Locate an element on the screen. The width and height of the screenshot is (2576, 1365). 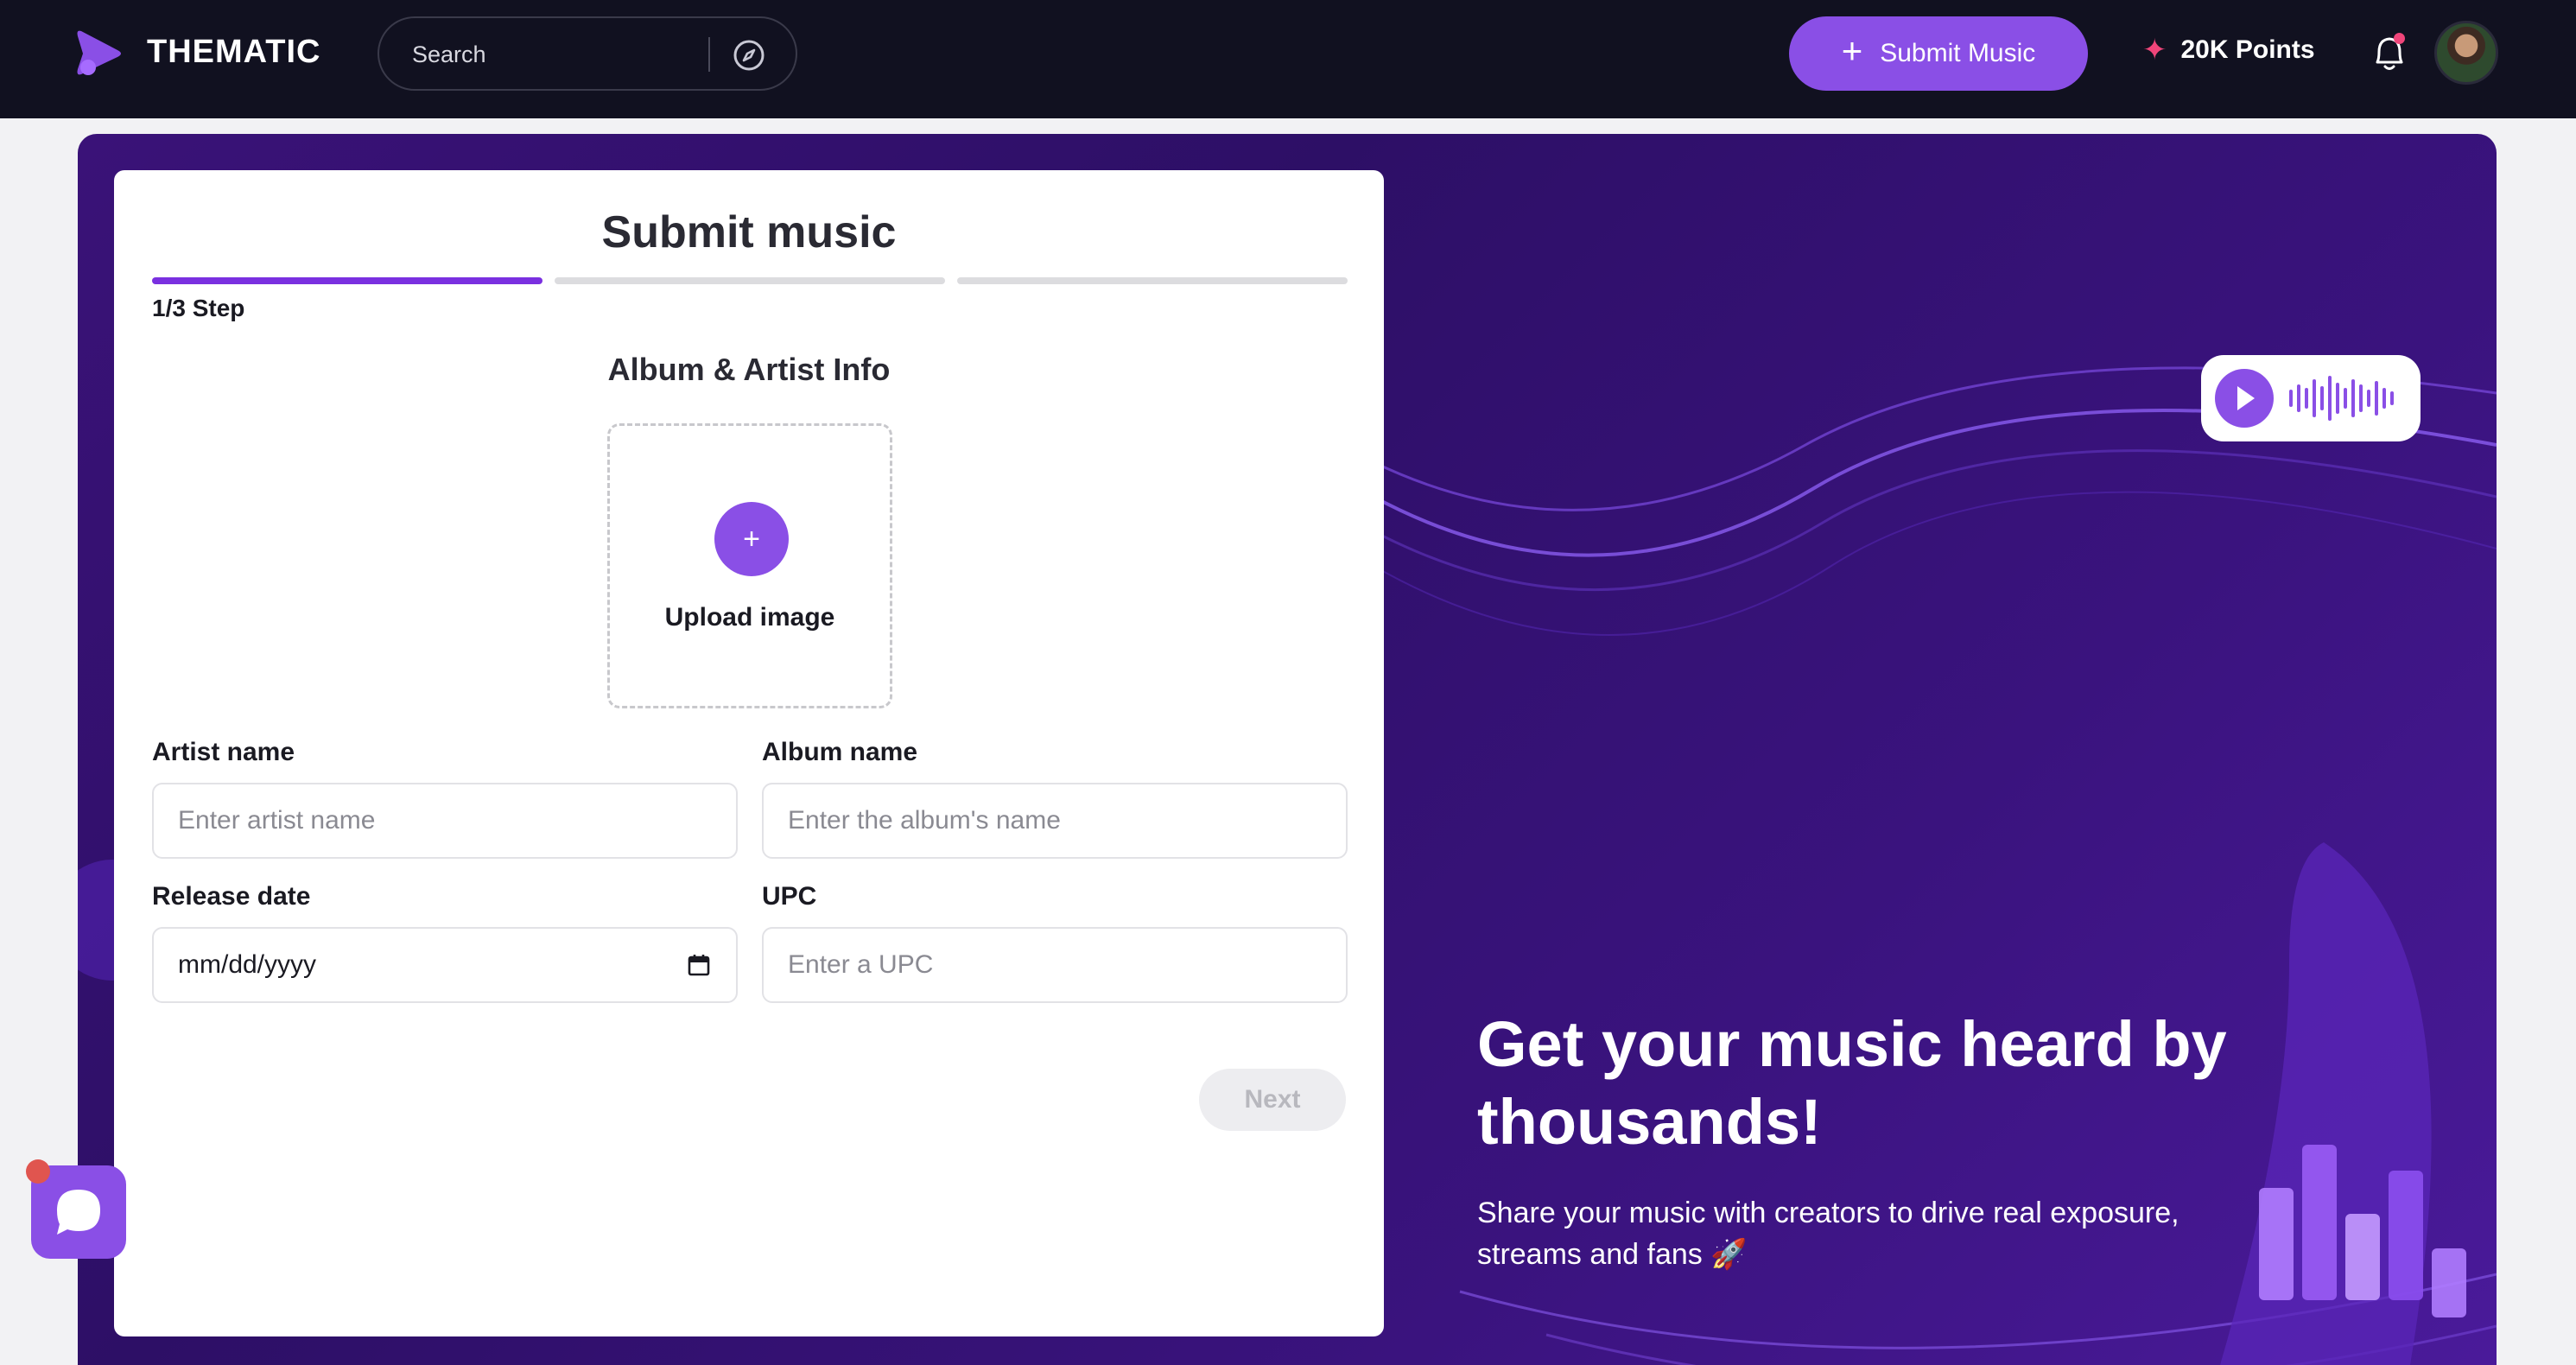
user-avatar is located at coordinates (2466, 53).